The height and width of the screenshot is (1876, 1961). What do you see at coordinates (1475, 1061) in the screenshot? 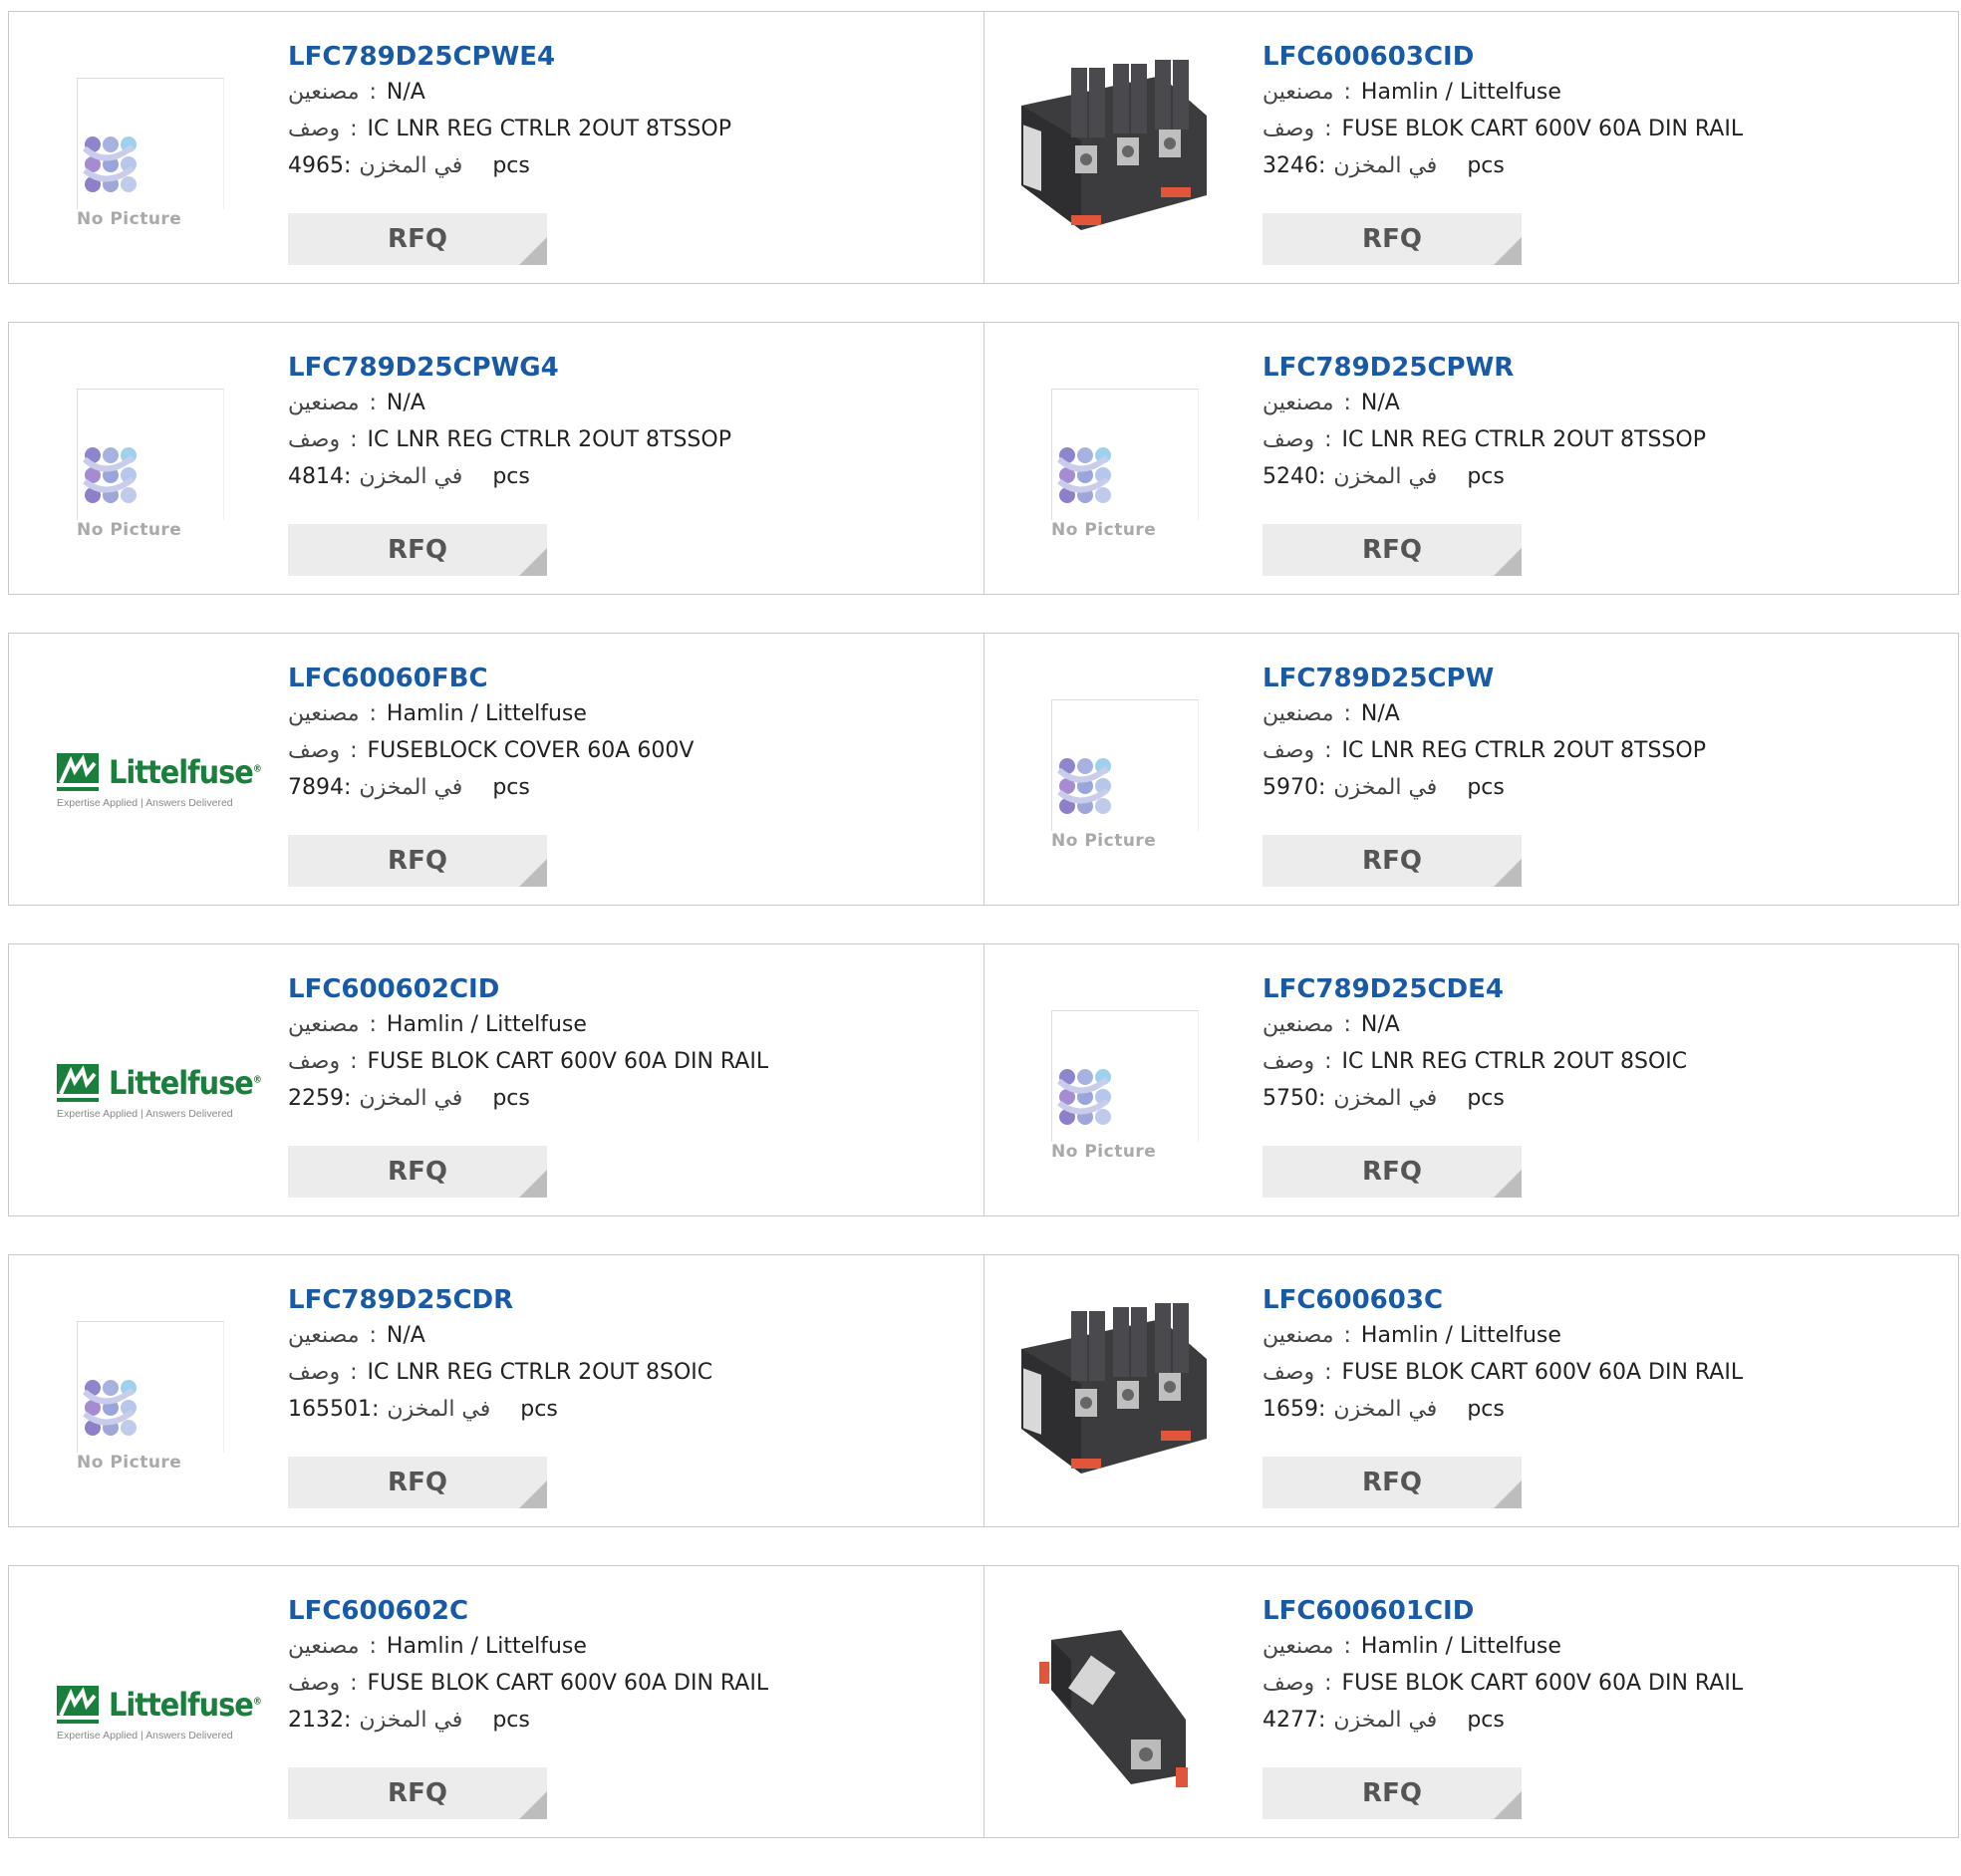
I see `description-line: وصف: IC LNR REG CTRLR 2OUT 8SOIC` at bounding box center [1475, 1061].